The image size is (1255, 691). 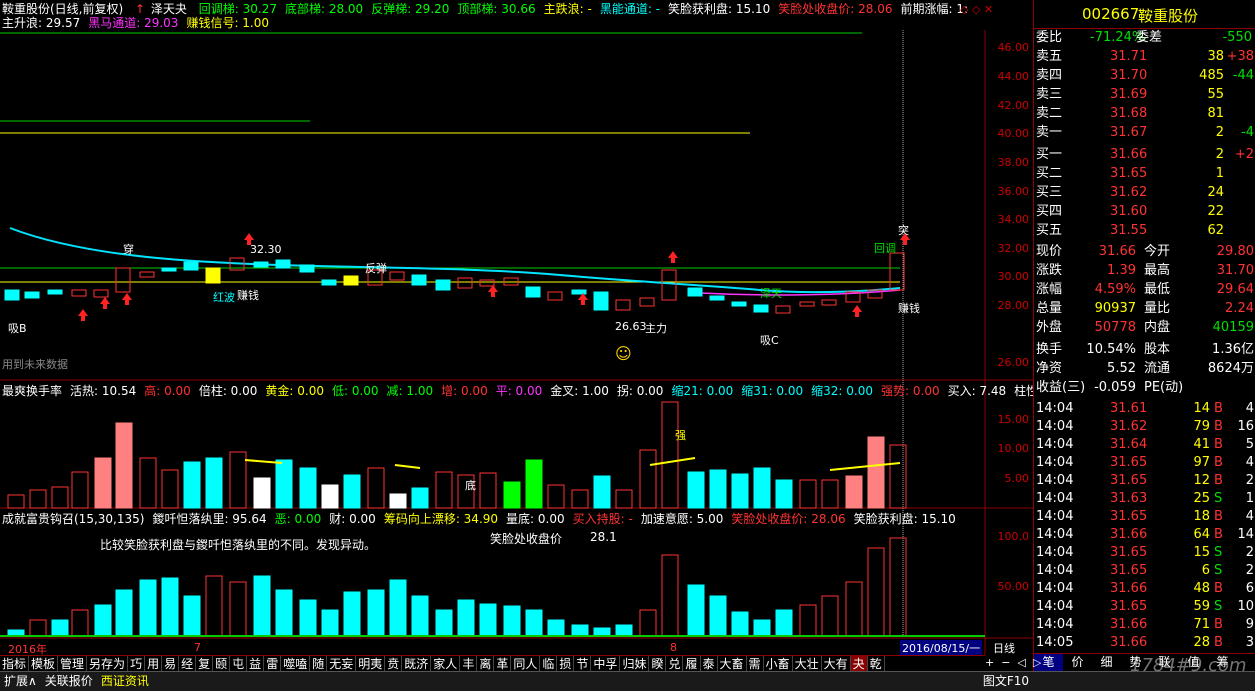 I want to click on indicator-tab: 离, so click(x=486, y=664).